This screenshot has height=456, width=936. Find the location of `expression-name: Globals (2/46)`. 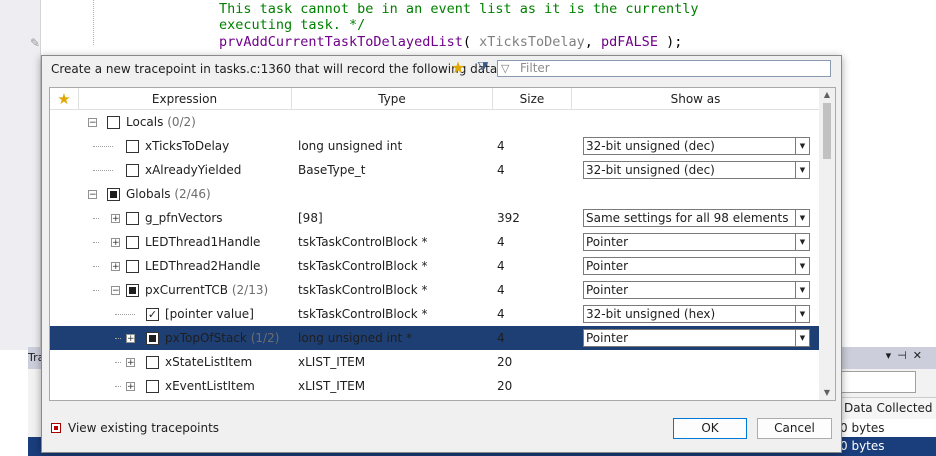

expression-name: Globals (2/46) is located at coordinates (168, 194).